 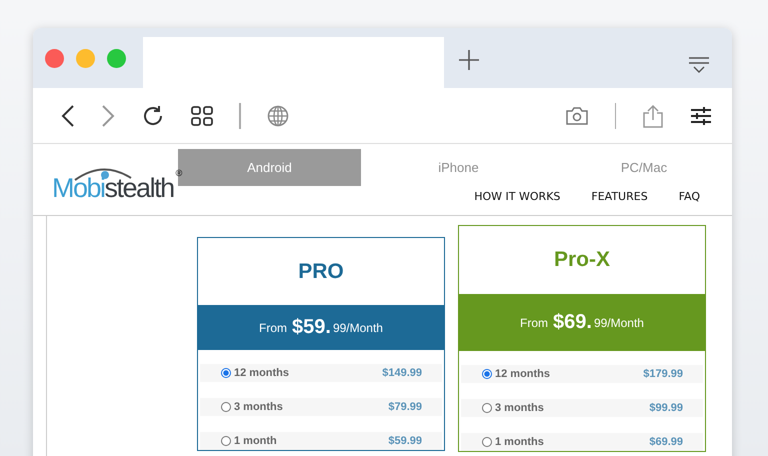 I want to click on tab-menu-icon, so click(x=699, y=65).